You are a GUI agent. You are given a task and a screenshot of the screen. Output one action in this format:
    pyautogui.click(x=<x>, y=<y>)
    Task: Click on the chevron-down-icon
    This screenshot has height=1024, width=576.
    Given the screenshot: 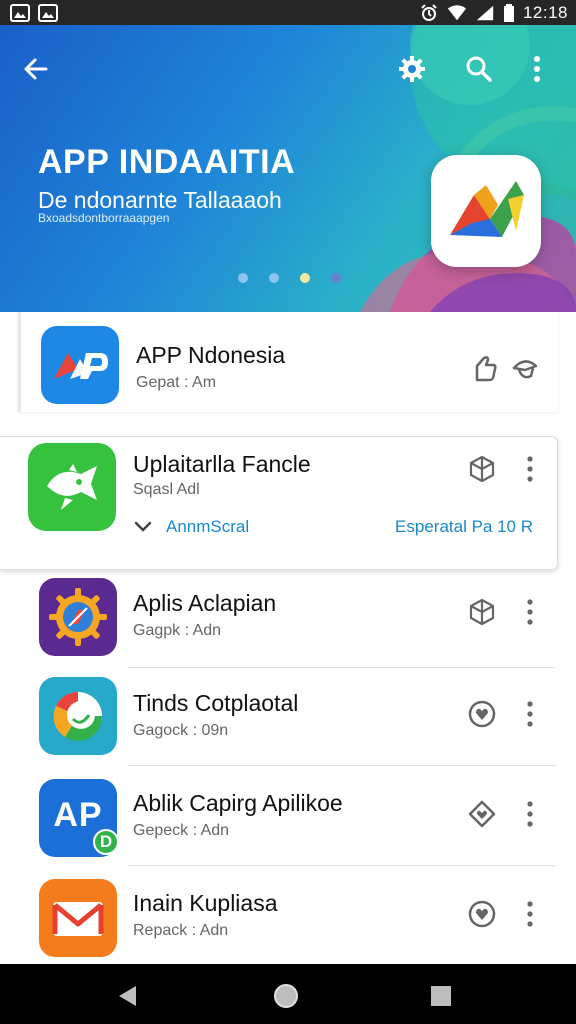 What is the action you would take?
    pyautogui.click(x=143, y=526)
    